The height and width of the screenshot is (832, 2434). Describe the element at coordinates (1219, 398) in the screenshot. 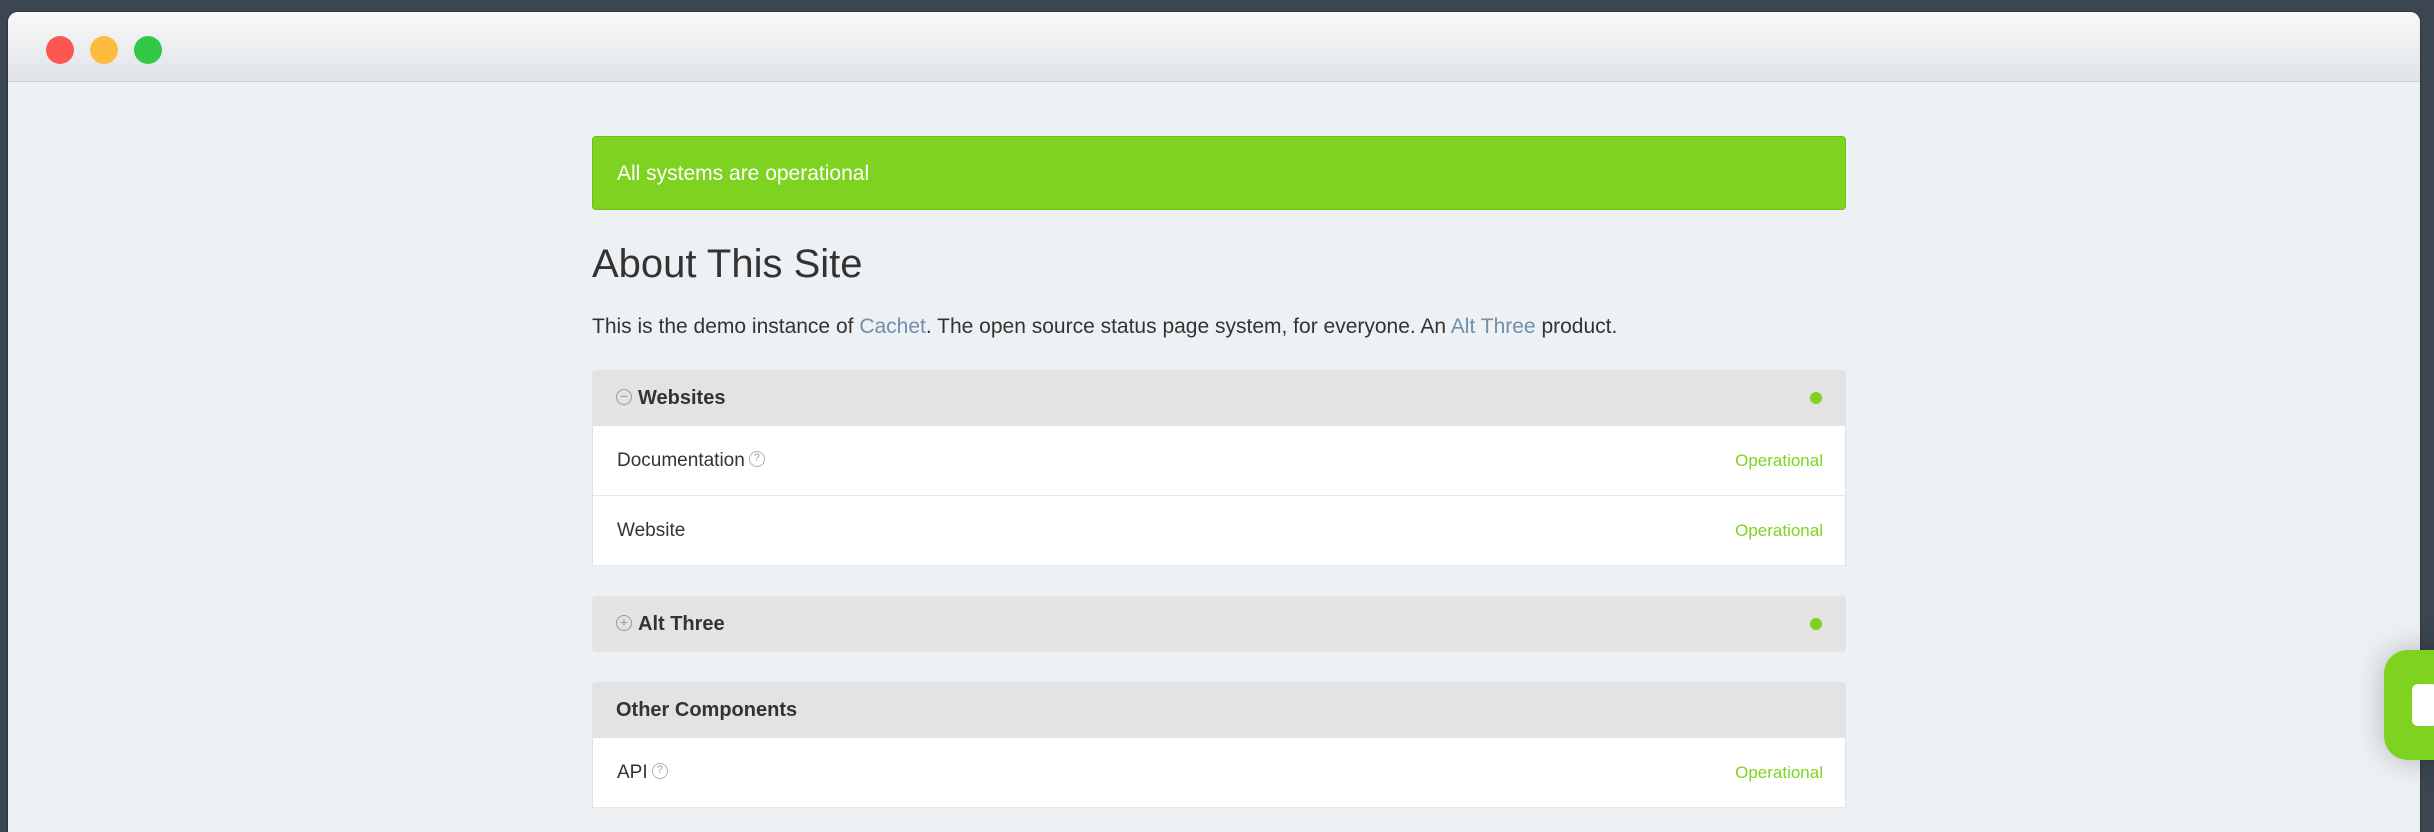

I see `group-header-websites: − Websites` at that location.